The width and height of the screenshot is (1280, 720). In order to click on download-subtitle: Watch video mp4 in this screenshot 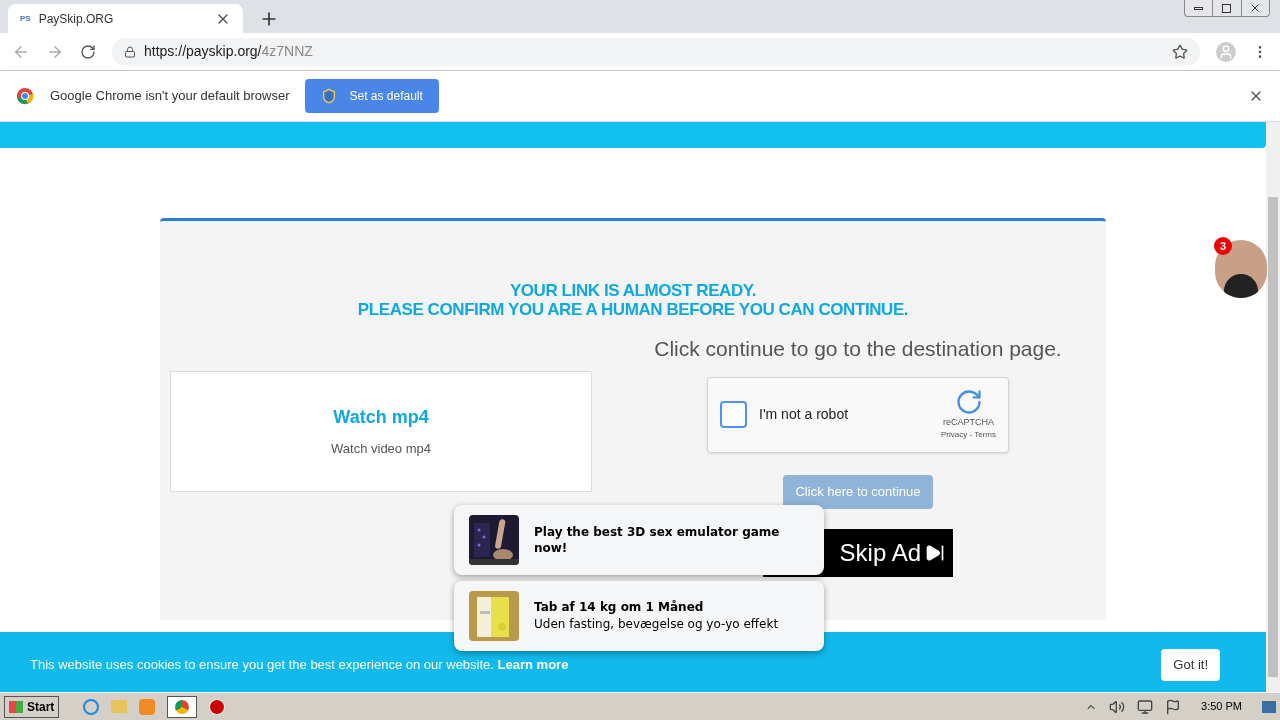, I will do `click(381, 449)`.